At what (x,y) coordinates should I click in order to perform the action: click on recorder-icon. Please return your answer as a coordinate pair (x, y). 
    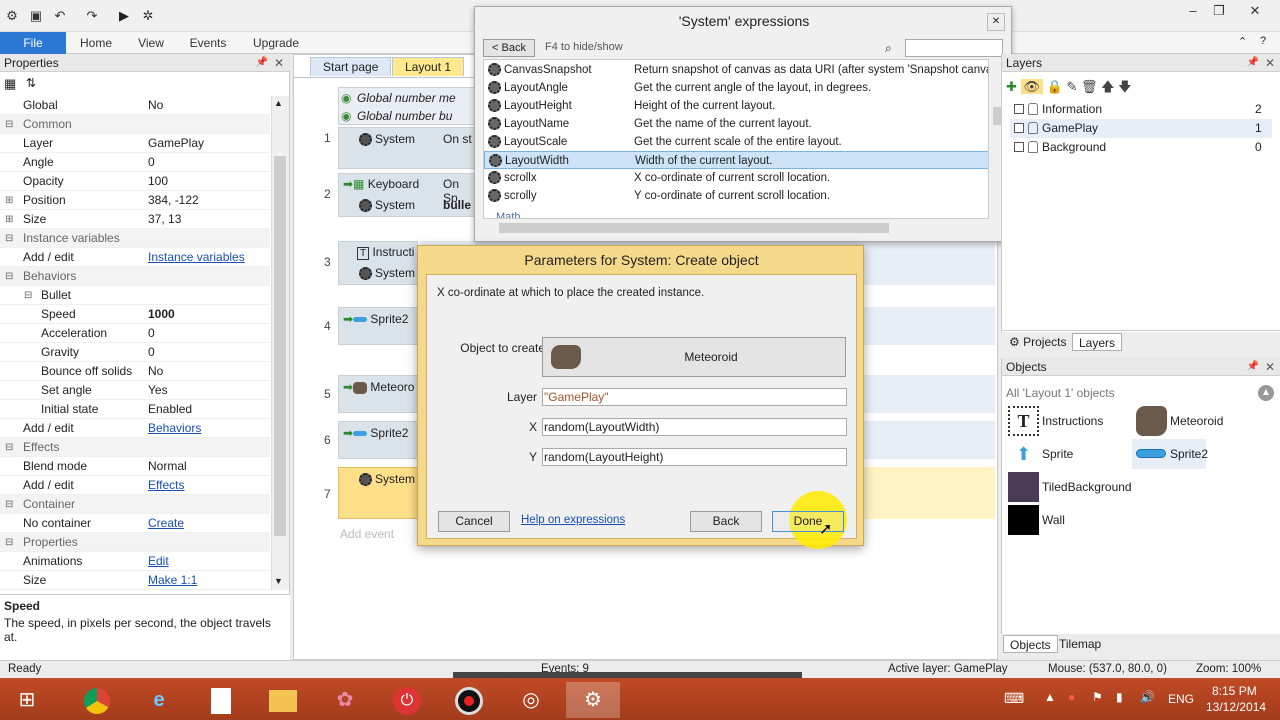
    Looking at the image, I should click on (469, 700).